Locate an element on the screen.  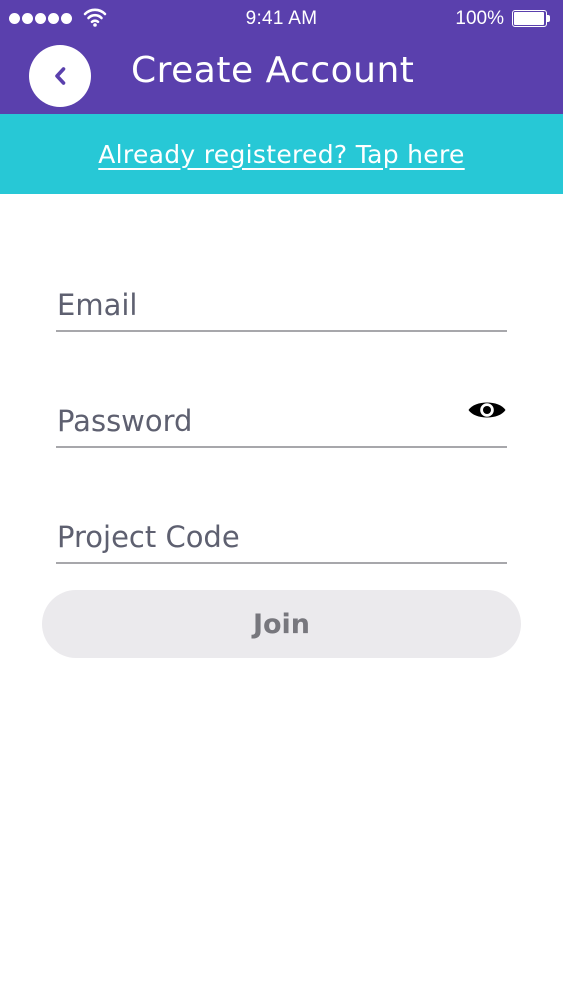
password-input is located at coordinates (257, 421).